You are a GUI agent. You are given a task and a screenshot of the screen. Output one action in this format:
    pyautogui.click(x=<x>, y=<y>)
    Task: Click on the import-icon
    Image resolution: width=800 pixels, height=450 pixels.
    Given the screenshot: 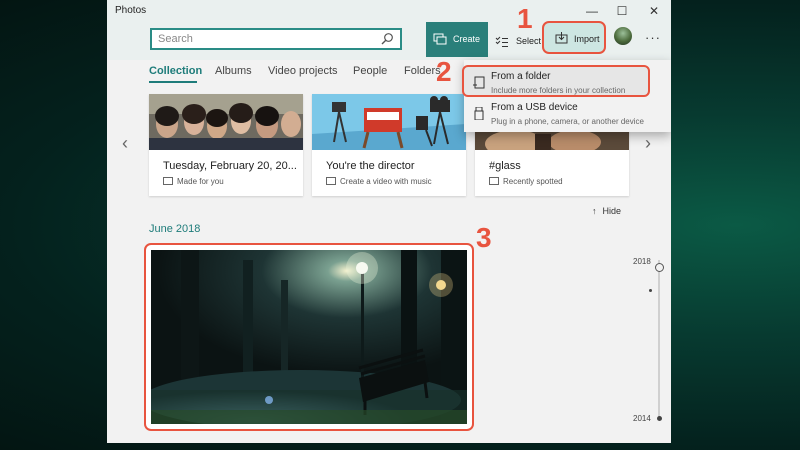 What is the action you would take?
    pyautogui.click(x=561, y=38)
    